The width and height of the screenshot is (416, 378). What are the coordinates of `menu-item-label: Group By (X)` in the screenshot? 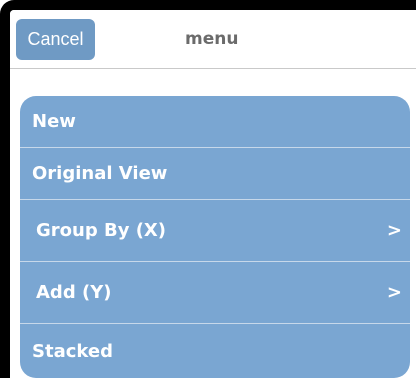 It's located at (101, 230).